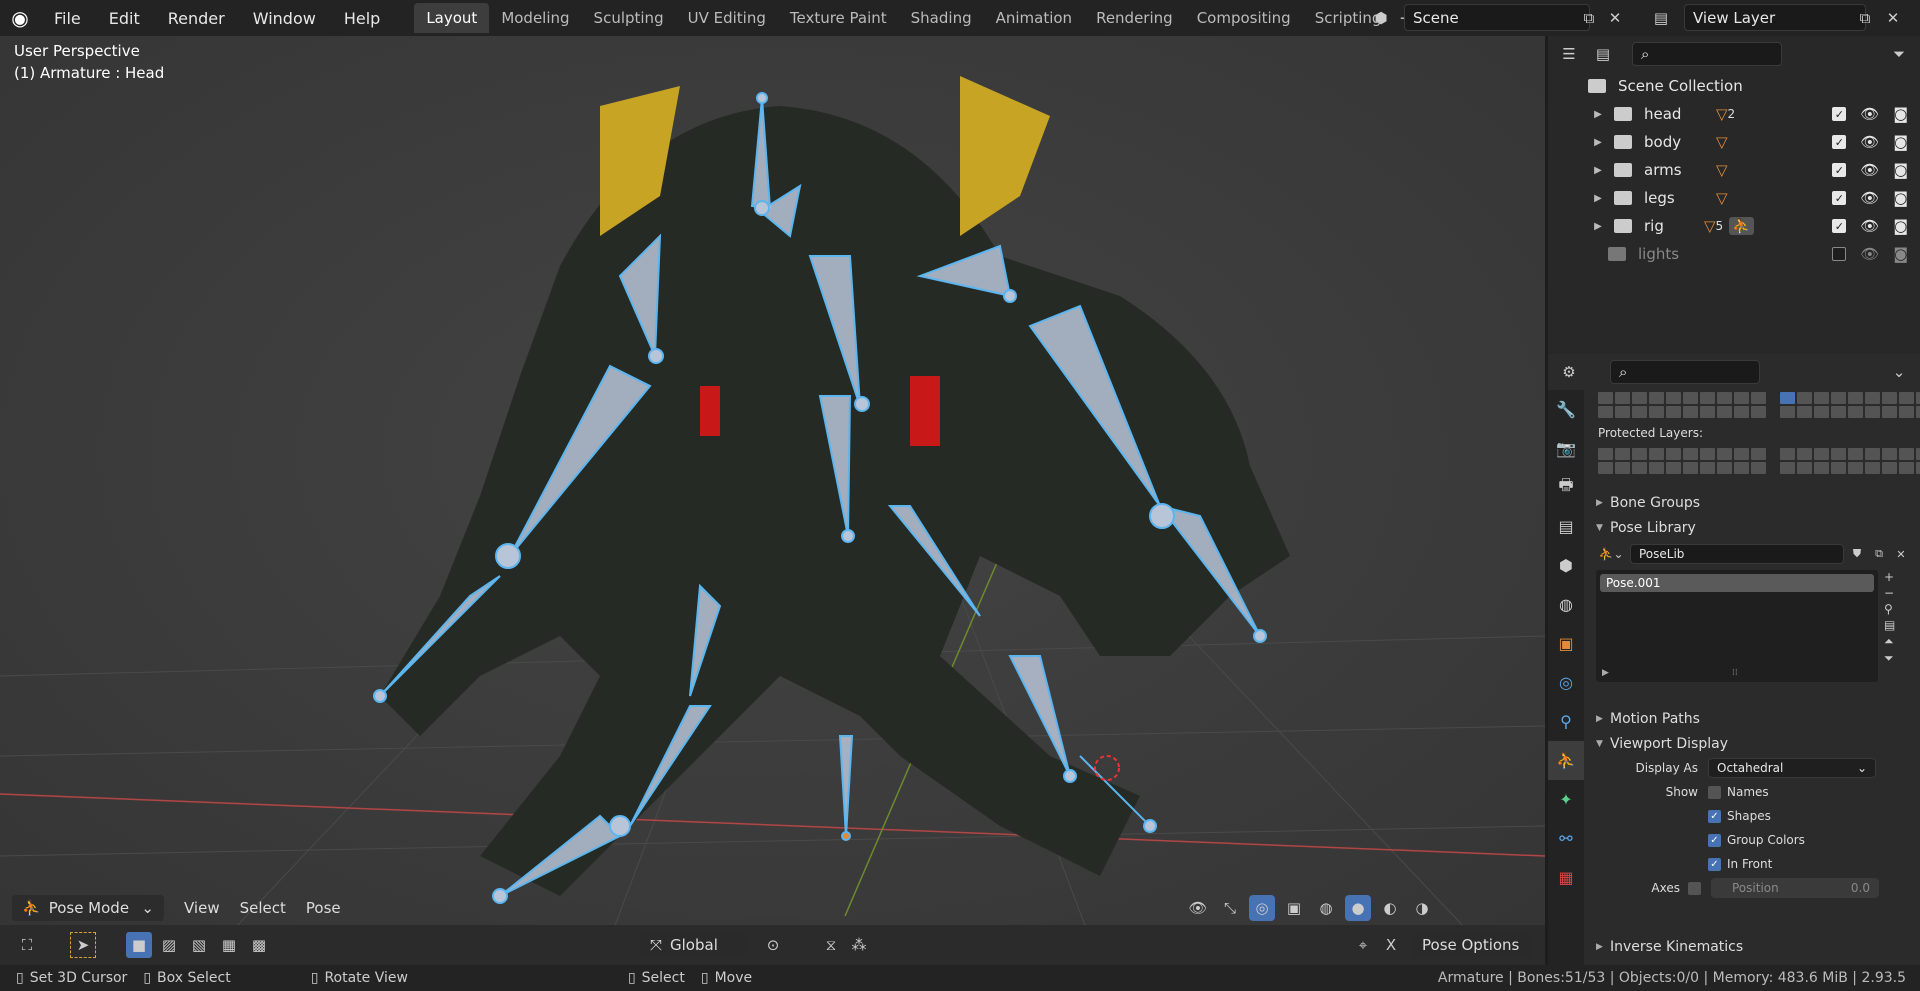  Describe the element at coordinates (1682, 461) in the screenshot. I see `protected-grid-left` at that location.